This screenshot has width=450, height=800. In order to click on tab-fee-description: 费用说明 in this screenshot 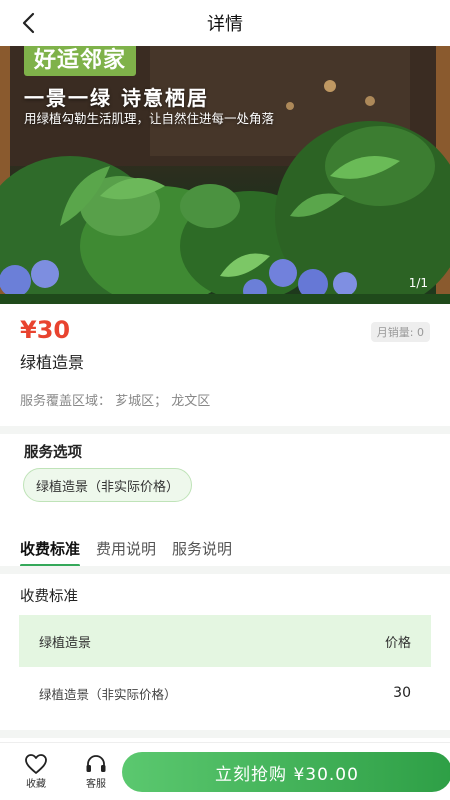, I will do `click(126, 551)`.